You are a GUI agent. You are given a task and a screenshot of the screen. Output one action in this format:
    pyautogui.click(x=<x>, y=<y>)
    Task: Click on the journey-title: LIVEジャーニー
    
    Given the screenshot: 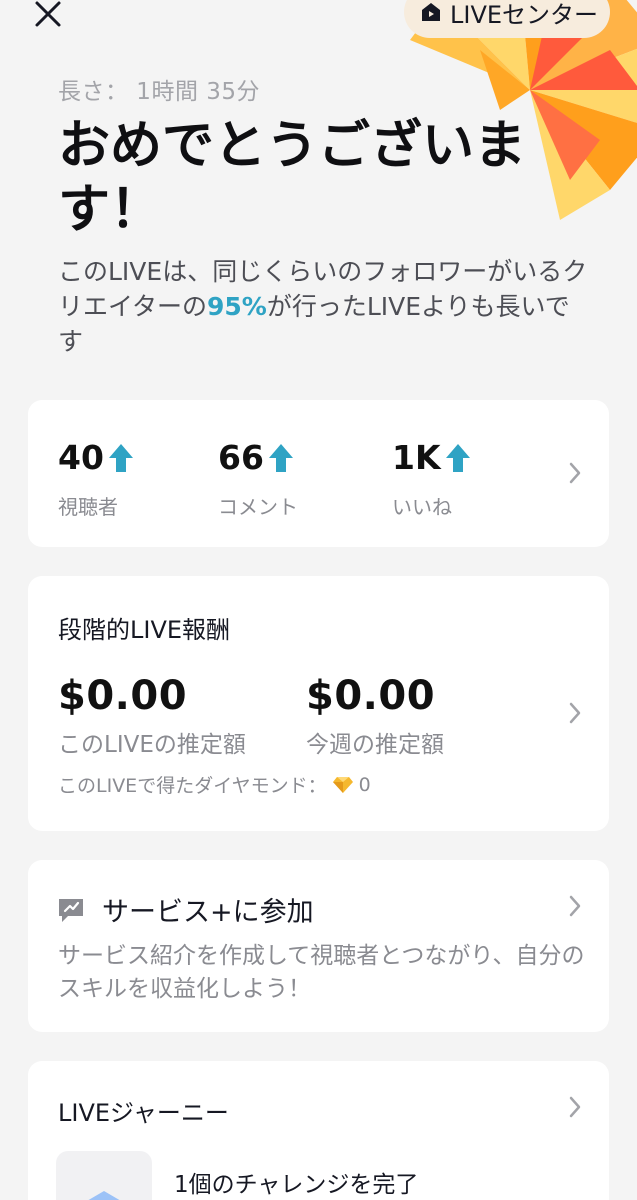 What is the action you would take?
    pyautogui.click(x=143, y=1113)
    